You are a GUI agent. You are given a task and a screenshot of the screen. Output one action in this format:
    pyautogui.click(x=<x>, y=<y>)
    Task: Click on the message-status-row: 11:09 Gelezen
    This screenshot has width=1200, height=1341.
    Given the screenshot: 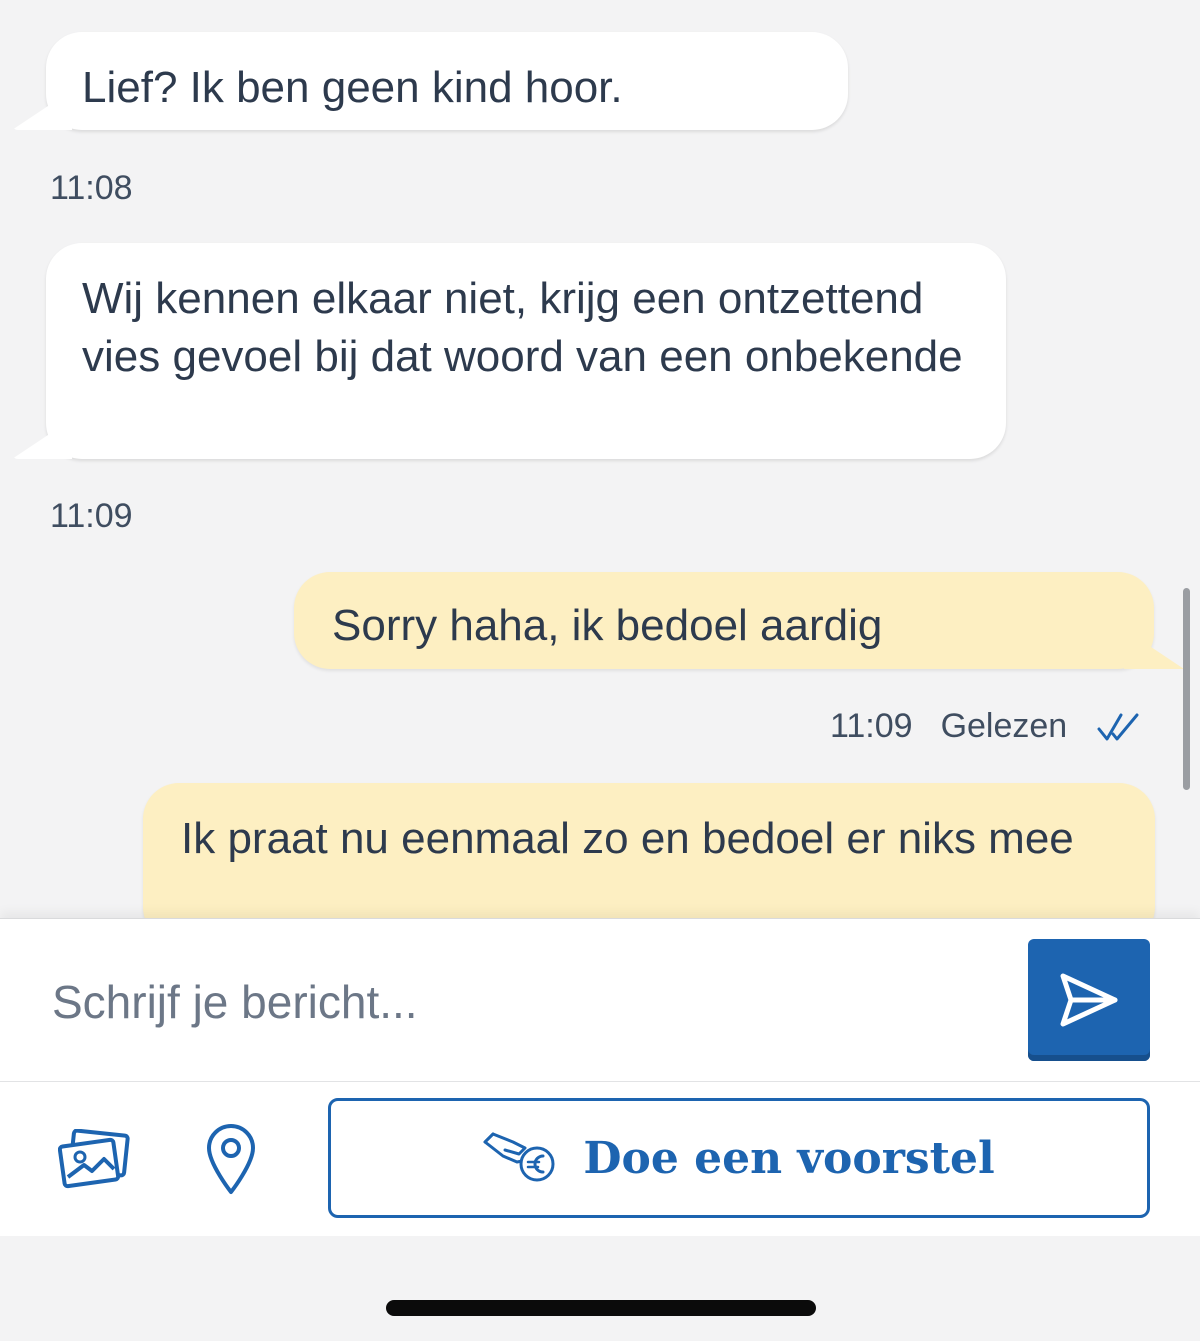 What is the action you would take?
    pyautogui.click(x=985, y=726)
    